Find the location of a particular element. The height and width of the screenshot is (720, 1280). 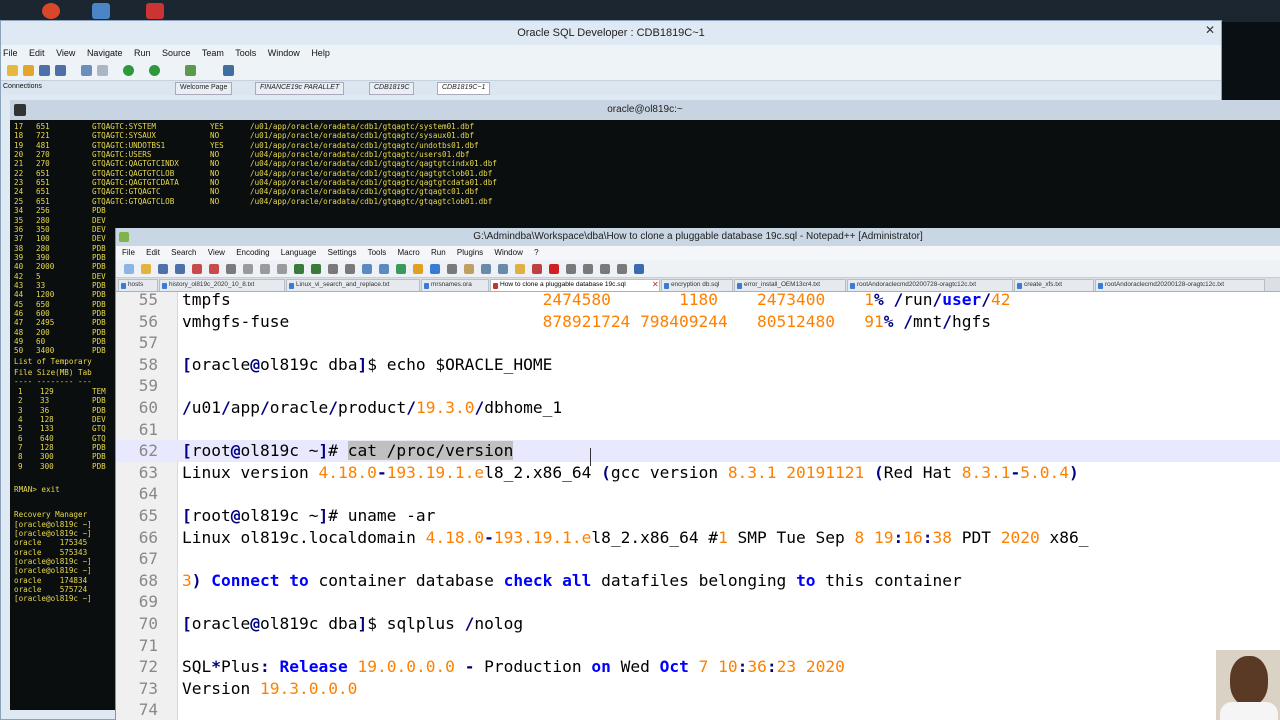

editor-tab: create_xfs.txt is located at coordinates (1054, 285).